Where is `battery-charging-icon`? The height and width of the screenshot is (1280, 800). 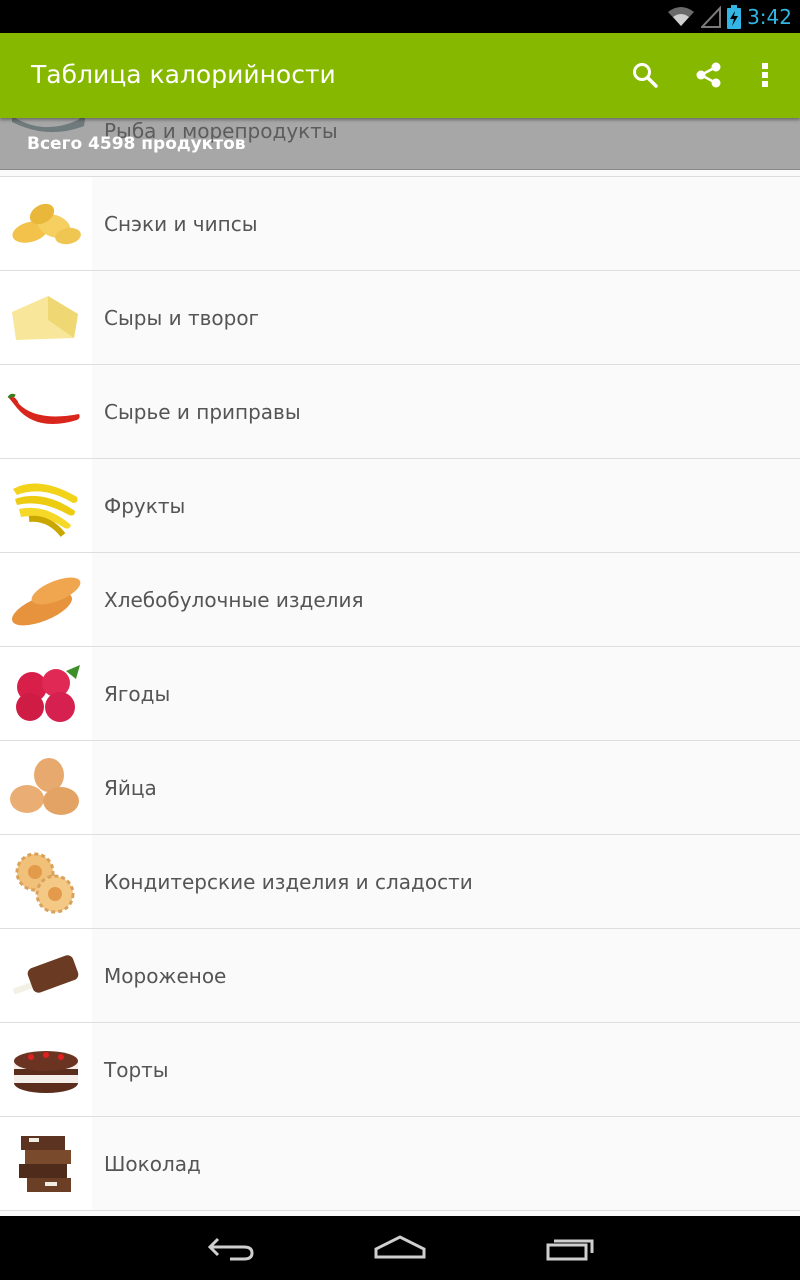 battery-charging-icon is located at coordinates (734, 17).